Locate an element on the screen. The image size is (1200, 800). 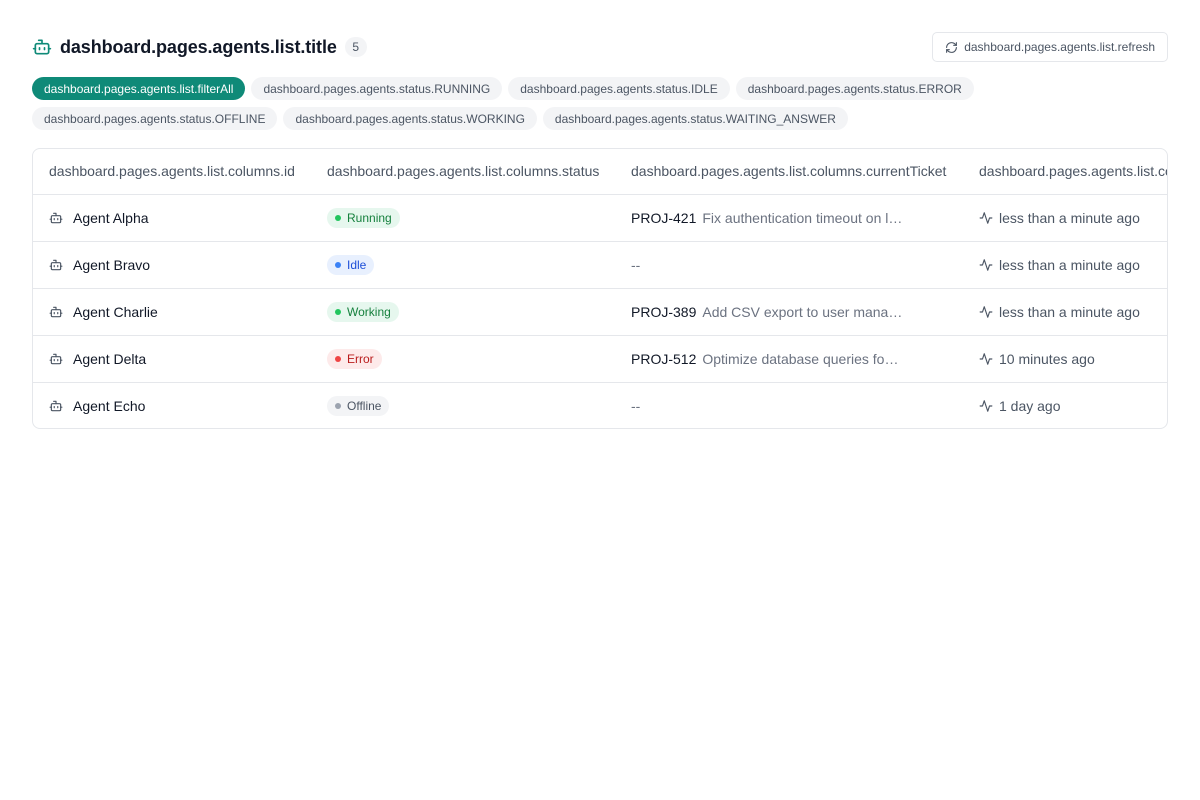
ticket-key-link: PROJ-421 is located at coordinates (663, 218).